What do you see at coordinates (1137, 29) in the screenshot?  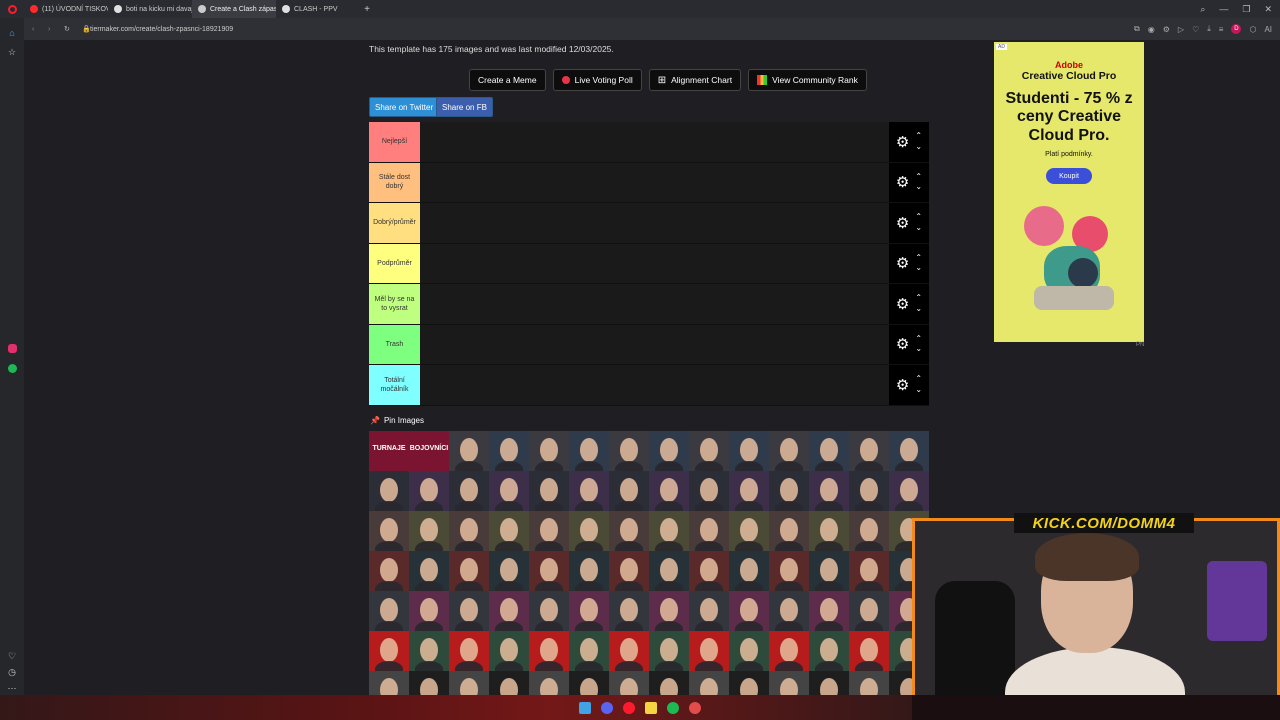 I see `share-icon: ⧉` at bounding box center [1137, 29].